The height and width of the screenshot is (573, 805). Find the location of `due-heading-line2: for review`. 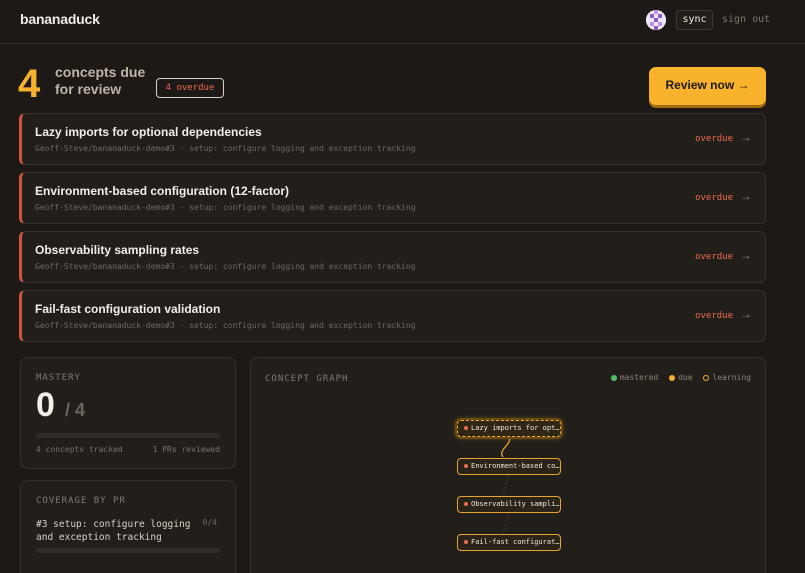

due-heading-line2: for review is located at coordinates (88, 89).